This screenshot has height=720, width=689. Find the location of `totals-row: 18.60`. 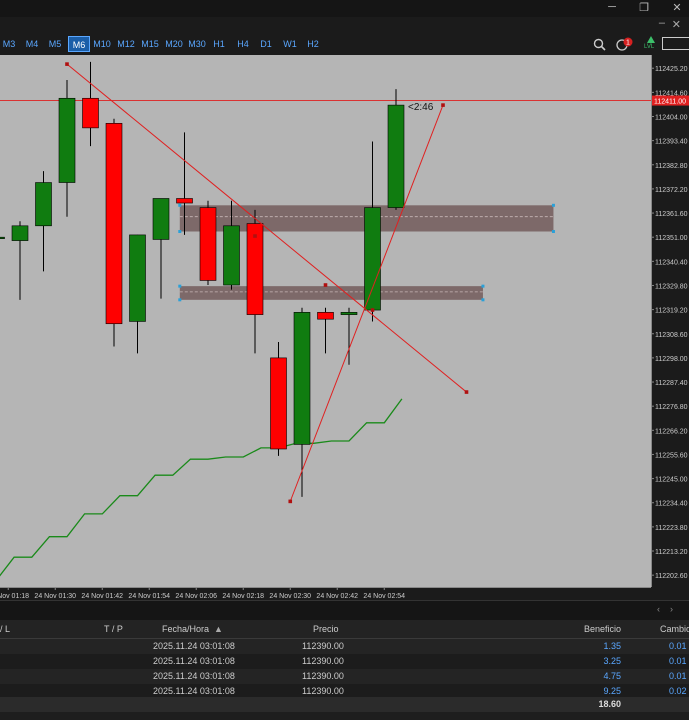

totals-row: 18.60 is located at coordinates (344, 704).